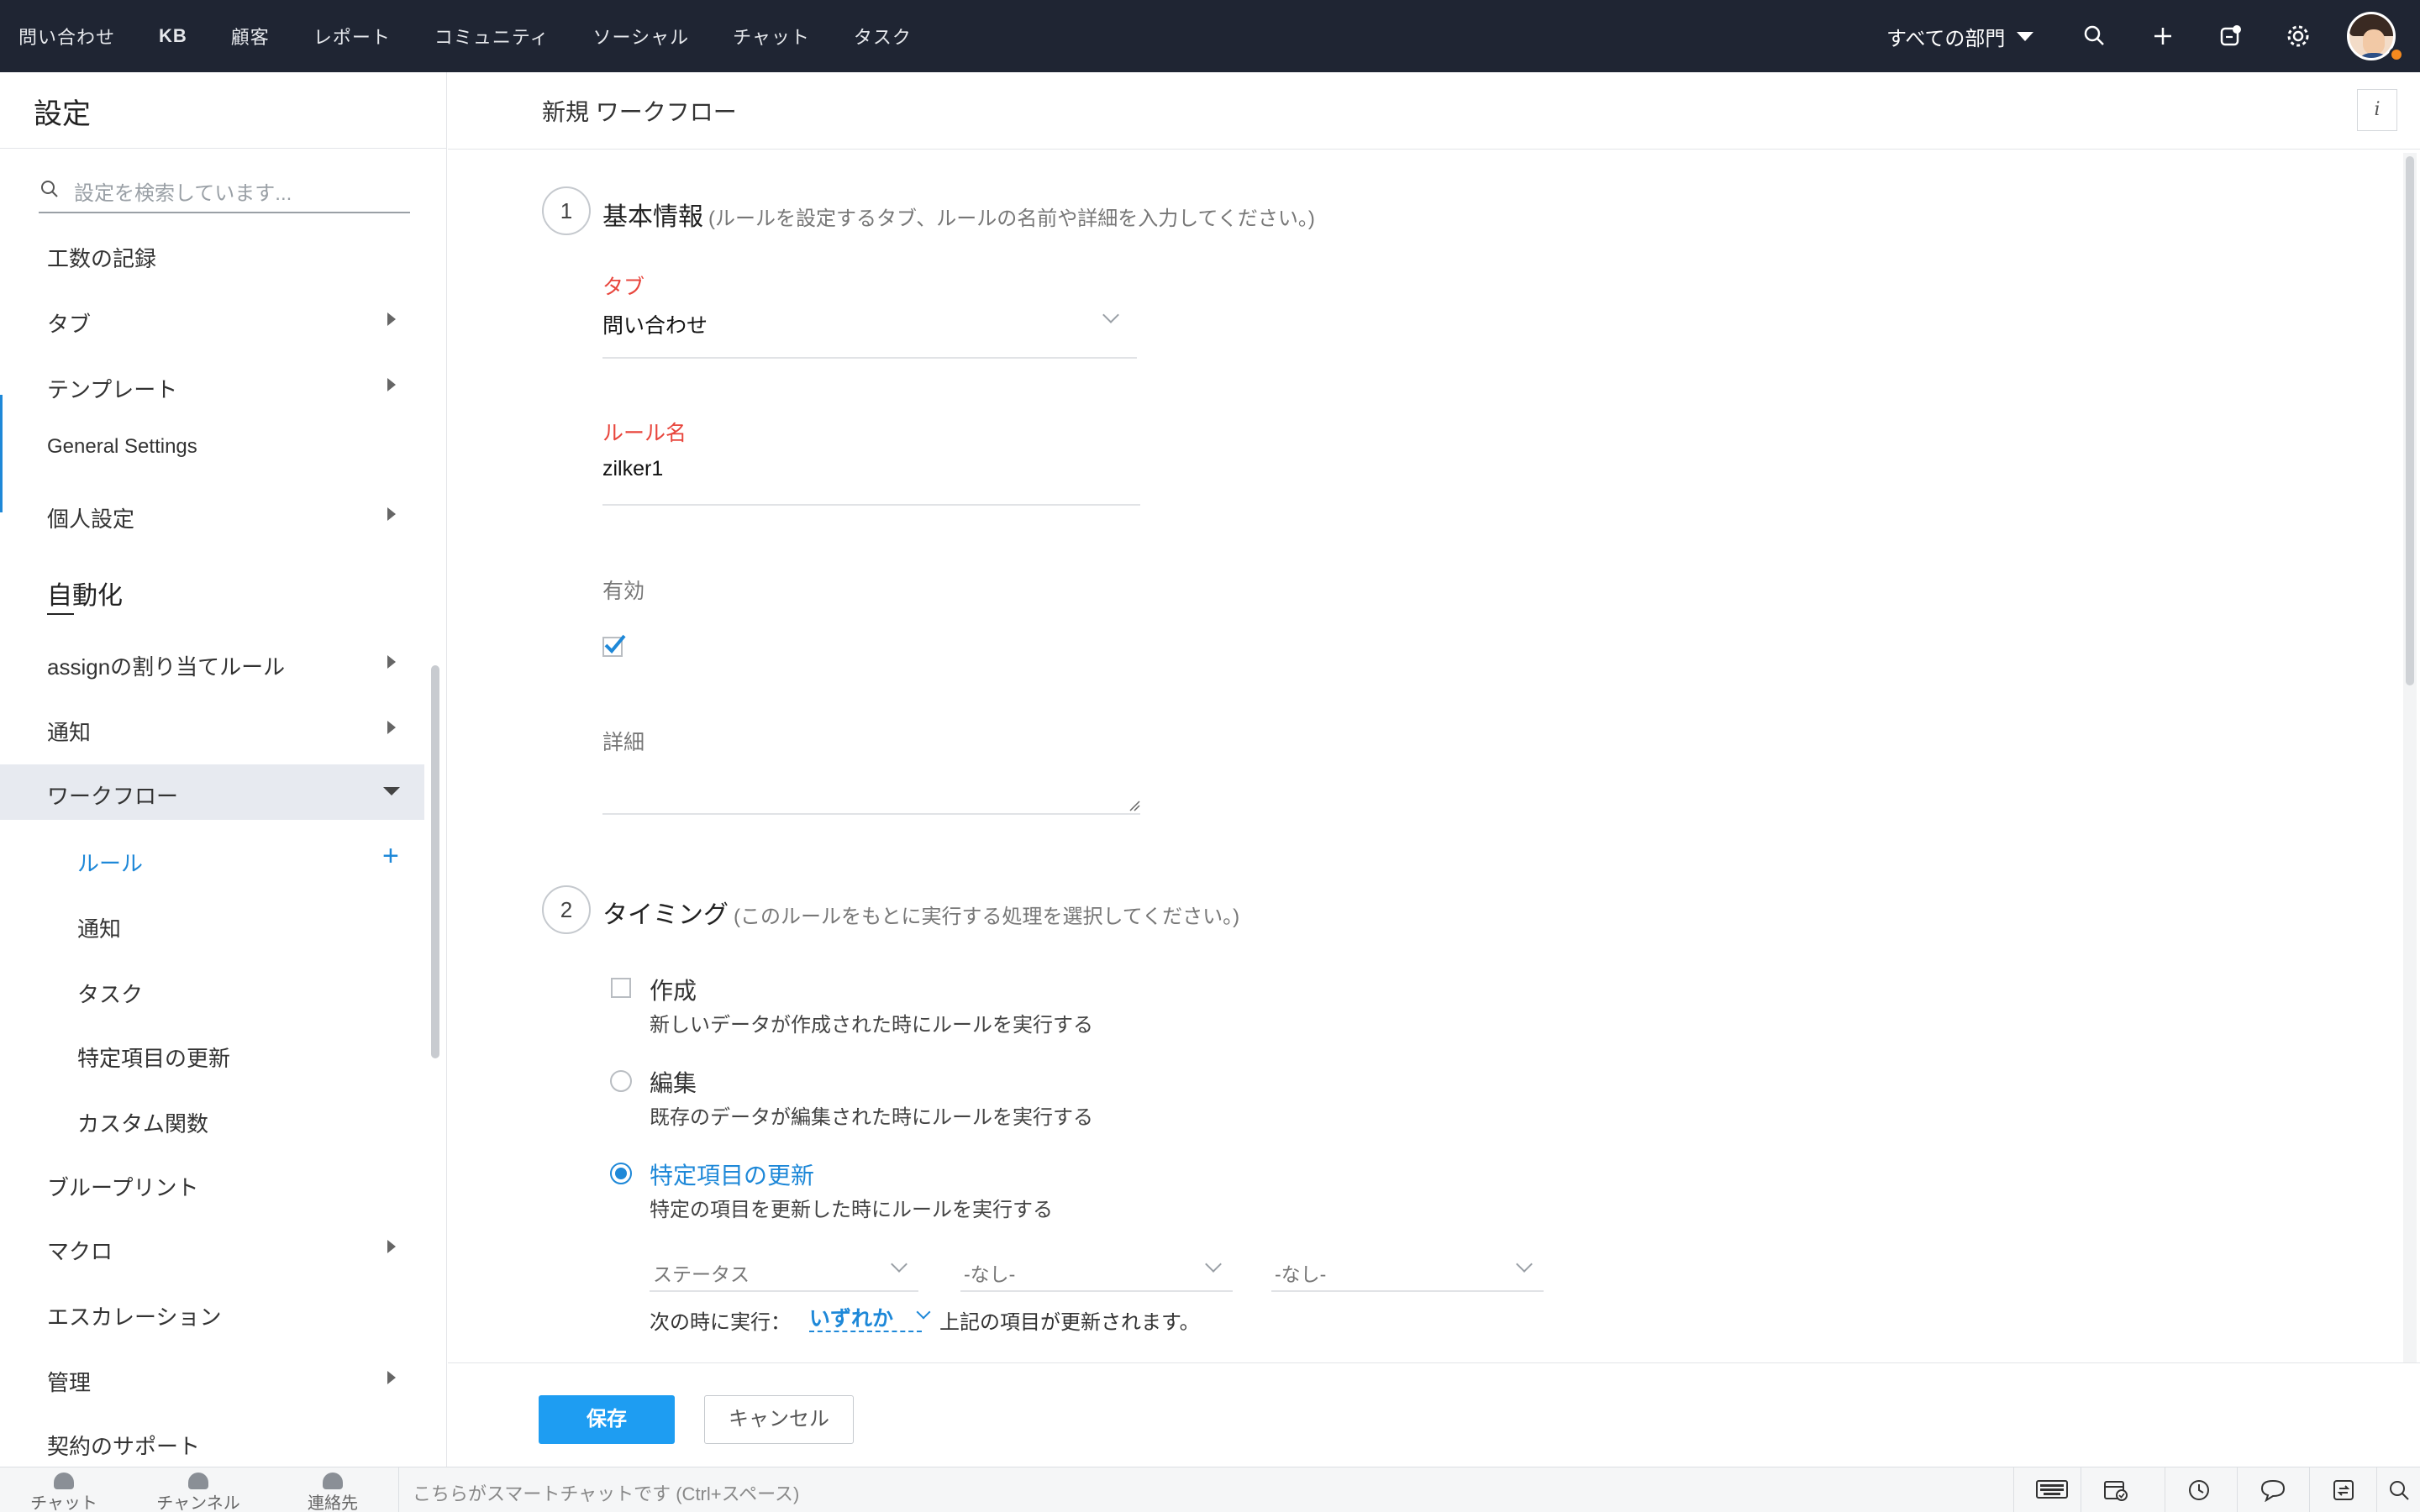 Image resolution: width=2420 pixels, height=1512 pixels. I want to click on sidebar-item-label: General Settings, so click(122, 446).